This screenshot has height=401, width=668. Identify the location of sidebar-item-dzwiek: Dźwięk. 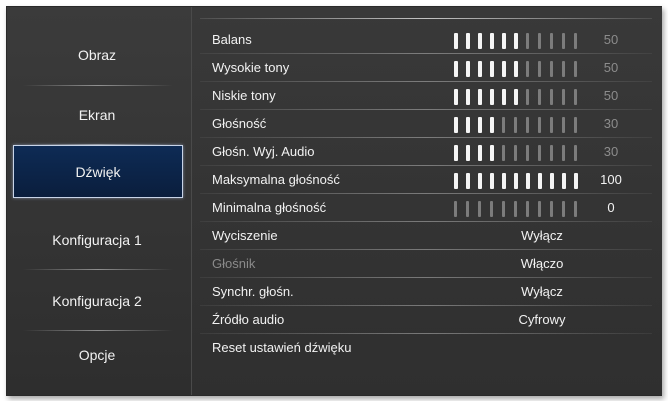
(98, 171).